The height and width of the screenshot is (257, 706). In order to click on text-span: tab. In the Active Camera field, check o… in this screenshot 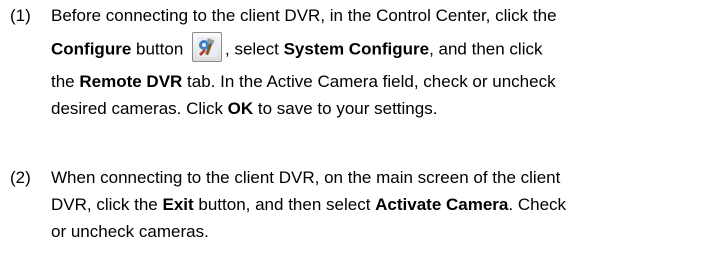, I will do `click(369, 81)`.